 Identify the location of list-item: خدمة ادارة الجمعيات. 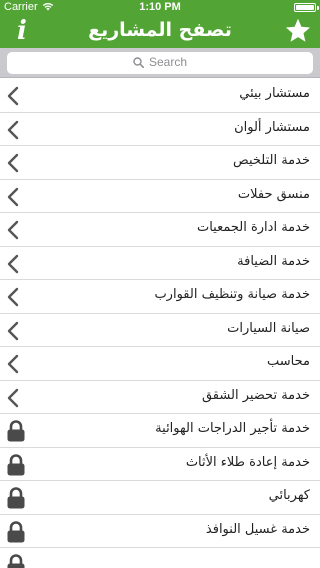
(160, 230).